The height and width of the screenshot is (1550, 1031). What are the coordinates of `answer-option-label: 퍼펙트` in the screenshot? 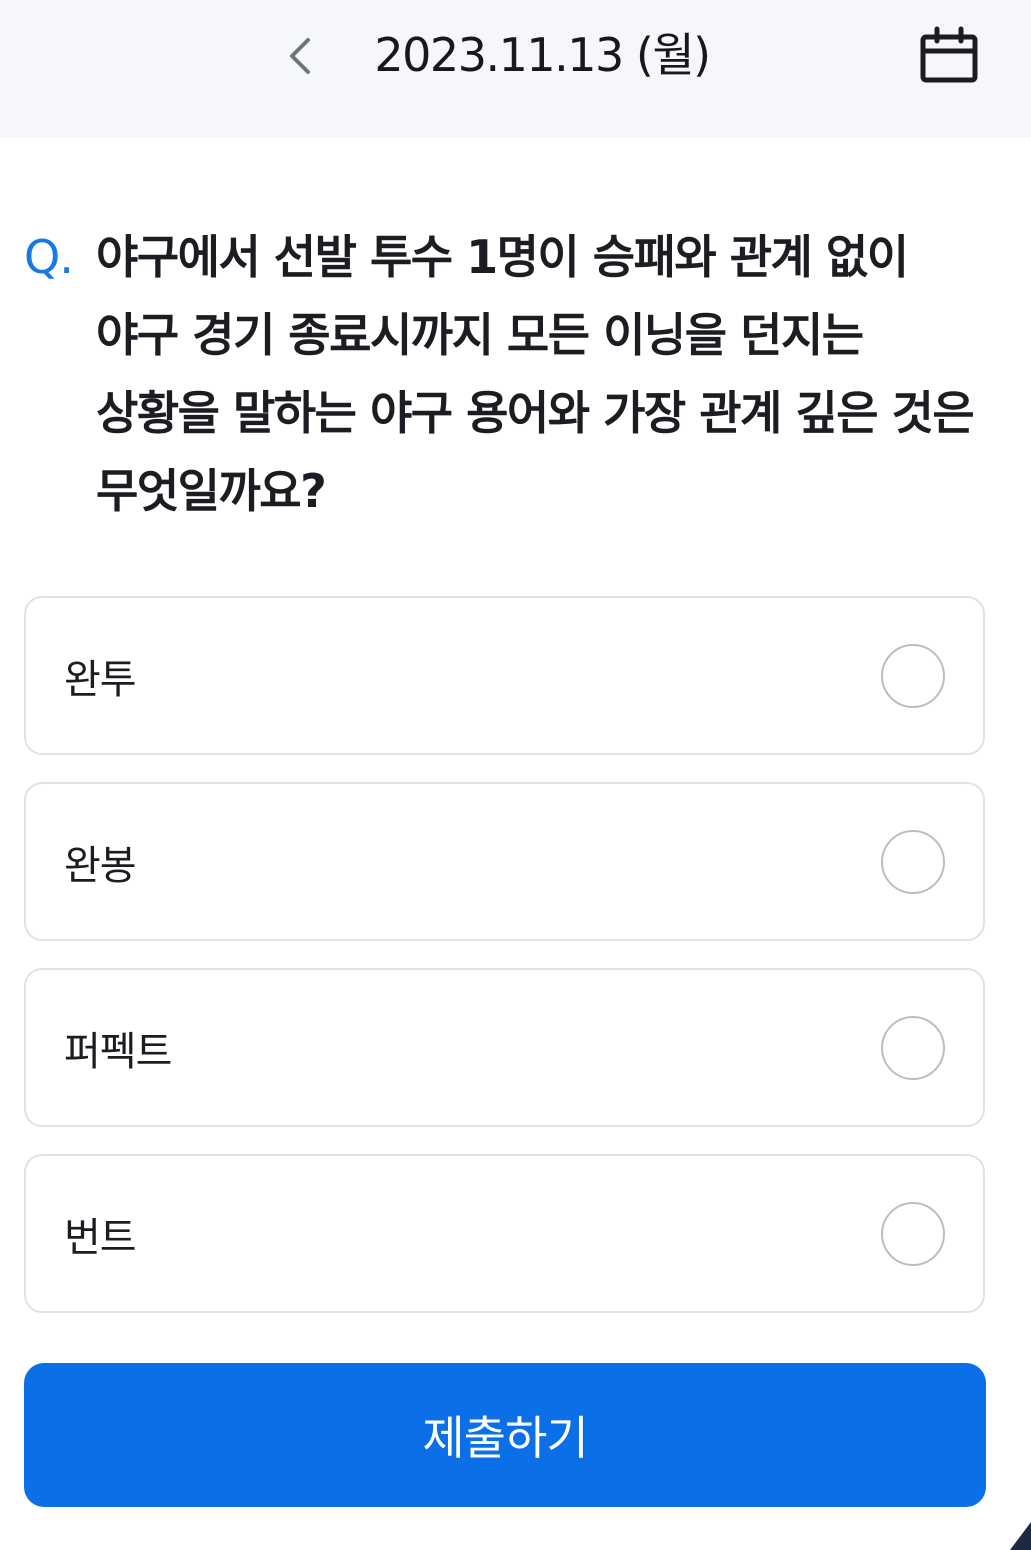 It's located at (118, 1051).